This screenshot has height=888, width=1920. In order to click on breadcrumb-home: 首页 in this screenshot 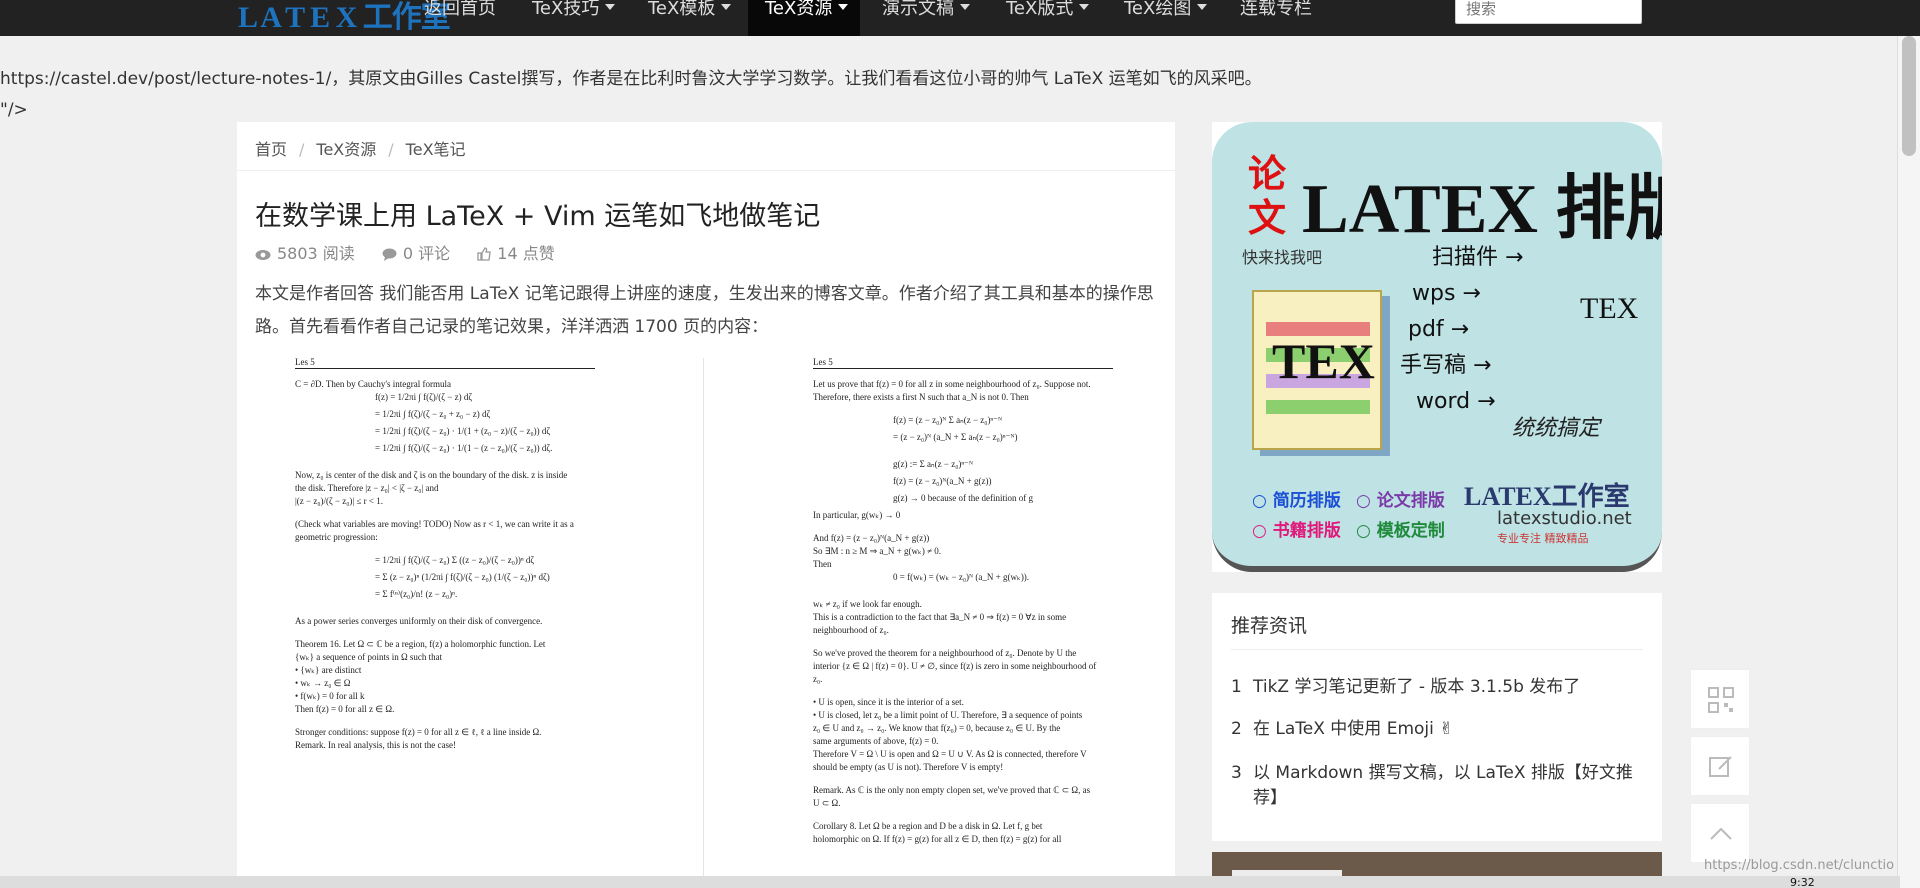, I will do `click(271, 149)`.